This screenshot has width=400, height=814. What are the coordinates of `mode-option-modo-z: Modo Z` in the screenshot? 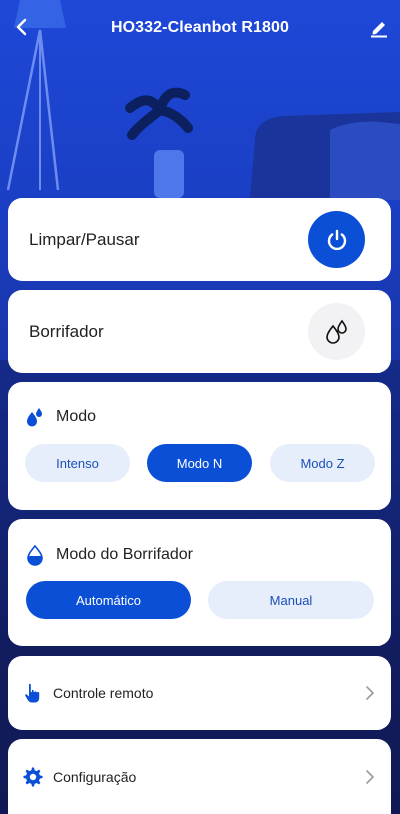 It's located at (322, 463).